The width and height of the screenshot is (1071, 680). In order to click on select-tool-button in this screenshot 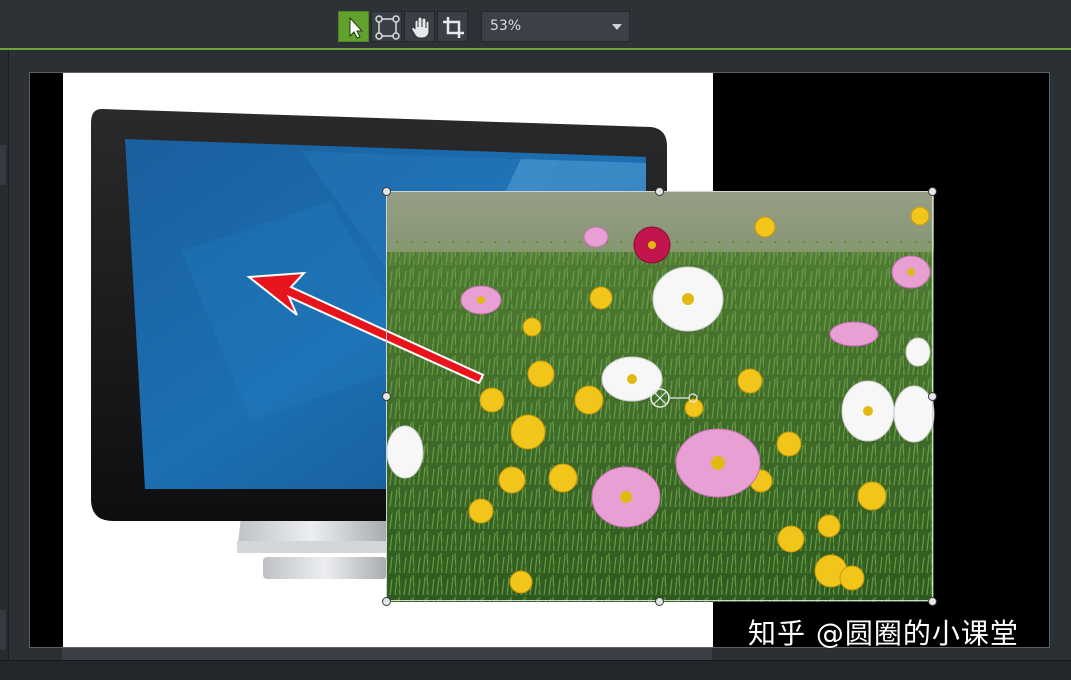, I will do `click(353, 26)`.